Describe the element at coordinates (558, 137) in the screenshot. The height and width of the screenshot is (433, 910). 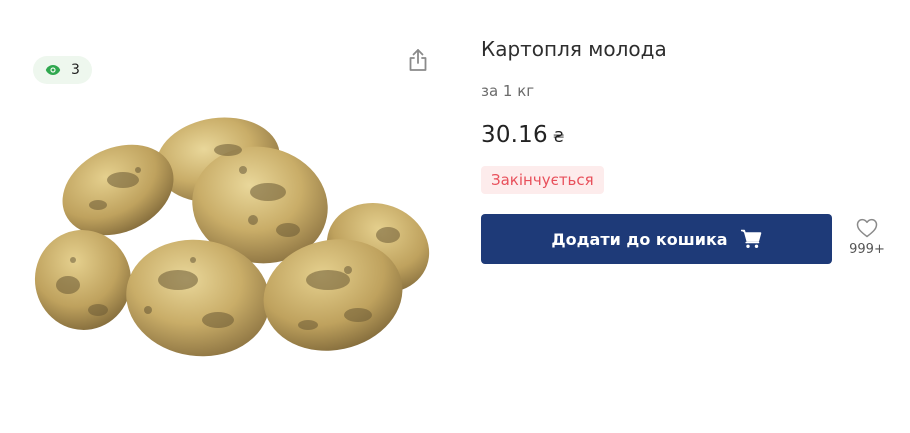
I see `price-currency: ₴` at that location.